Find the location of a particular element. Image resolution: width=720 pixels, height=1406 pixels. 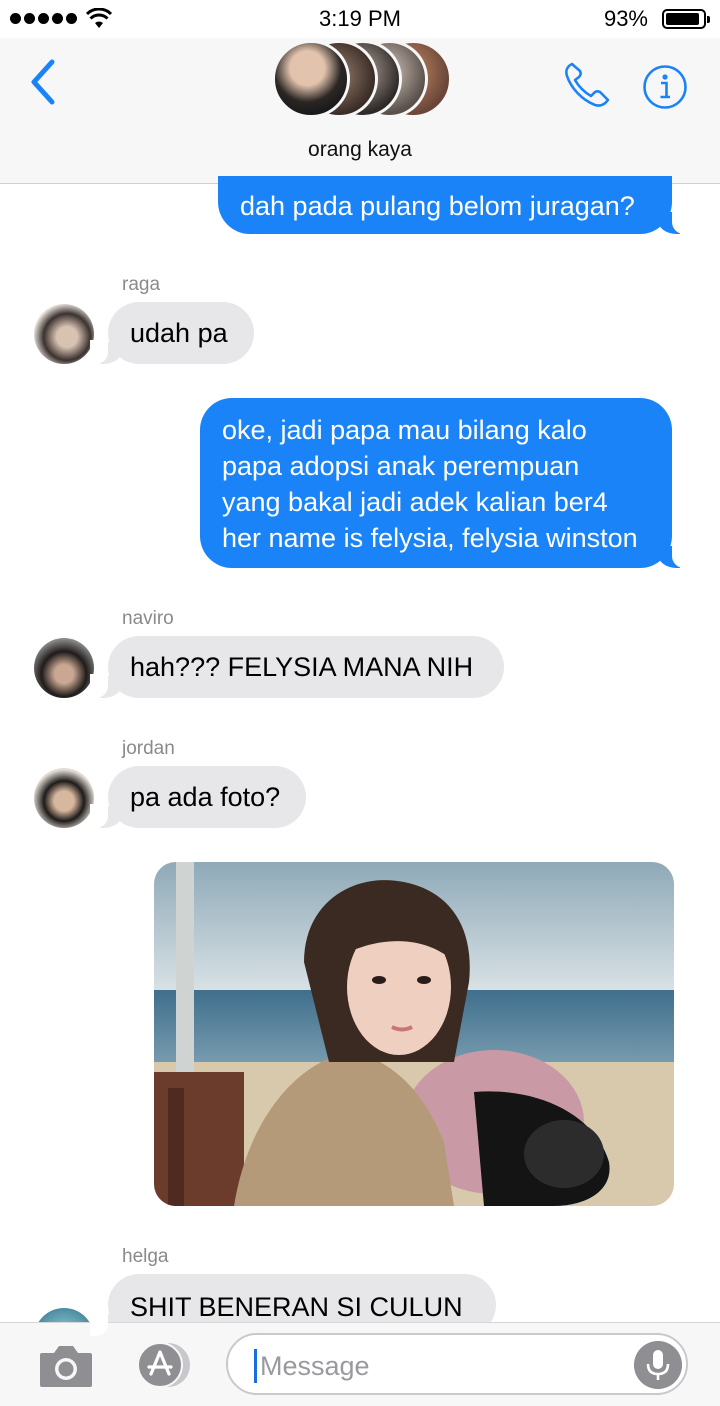

text-caret is located at coordinates (255, 1366).